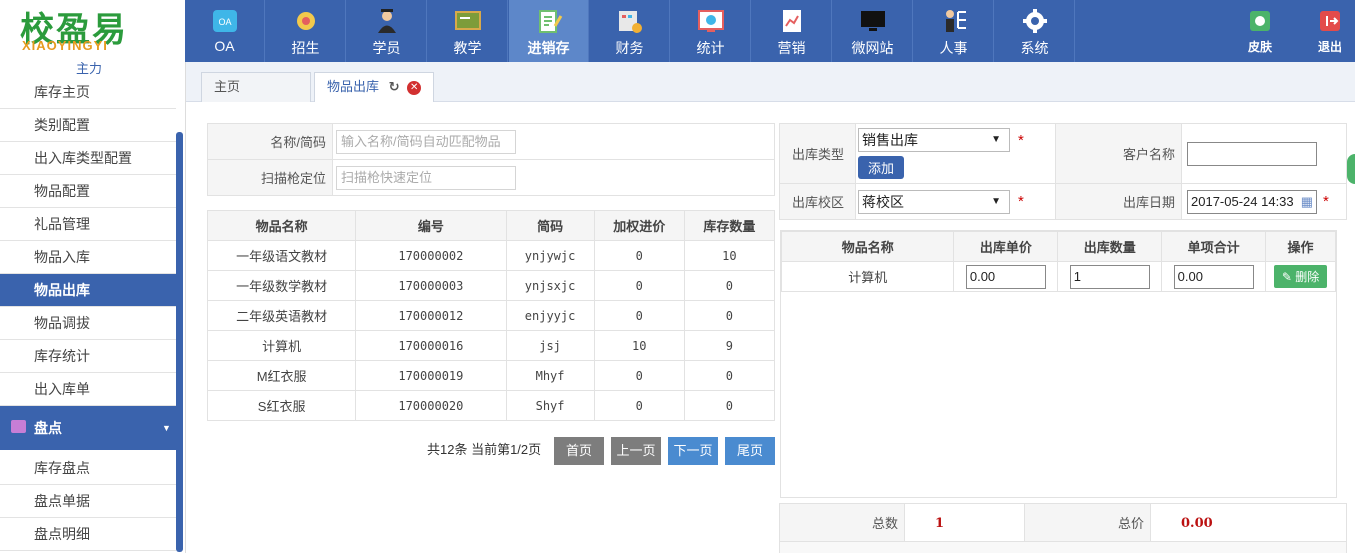  Describe the element at coordinates (883, 201) in the screenshot. I see `campus-value: 蒋校区` at that location.